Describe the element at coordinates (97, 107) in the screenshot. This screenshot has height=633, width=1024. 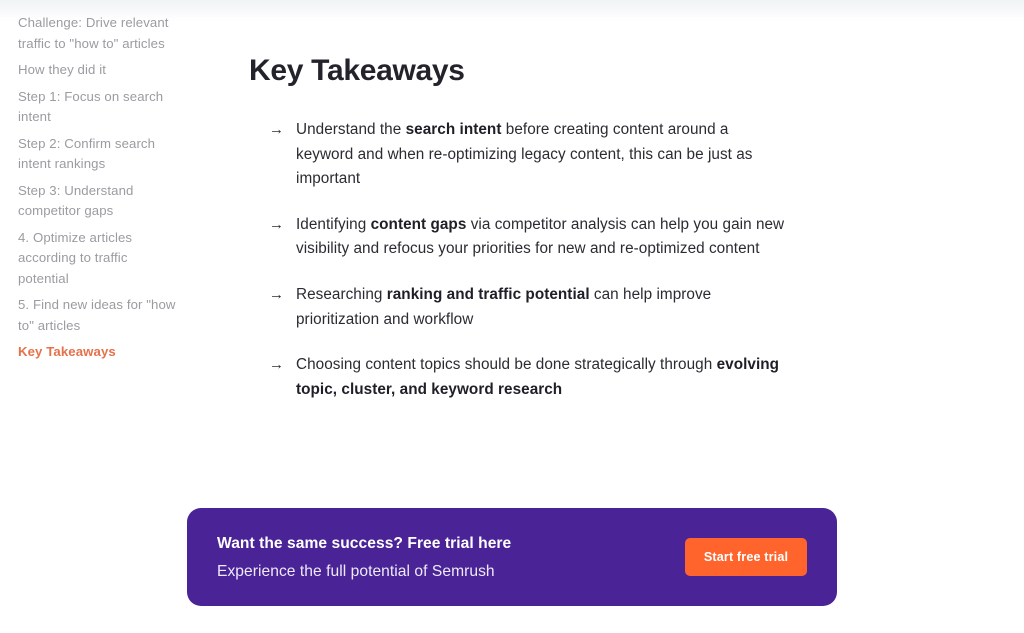
I see `toc-item-2: Step 1: Focus on search intent` at that location.